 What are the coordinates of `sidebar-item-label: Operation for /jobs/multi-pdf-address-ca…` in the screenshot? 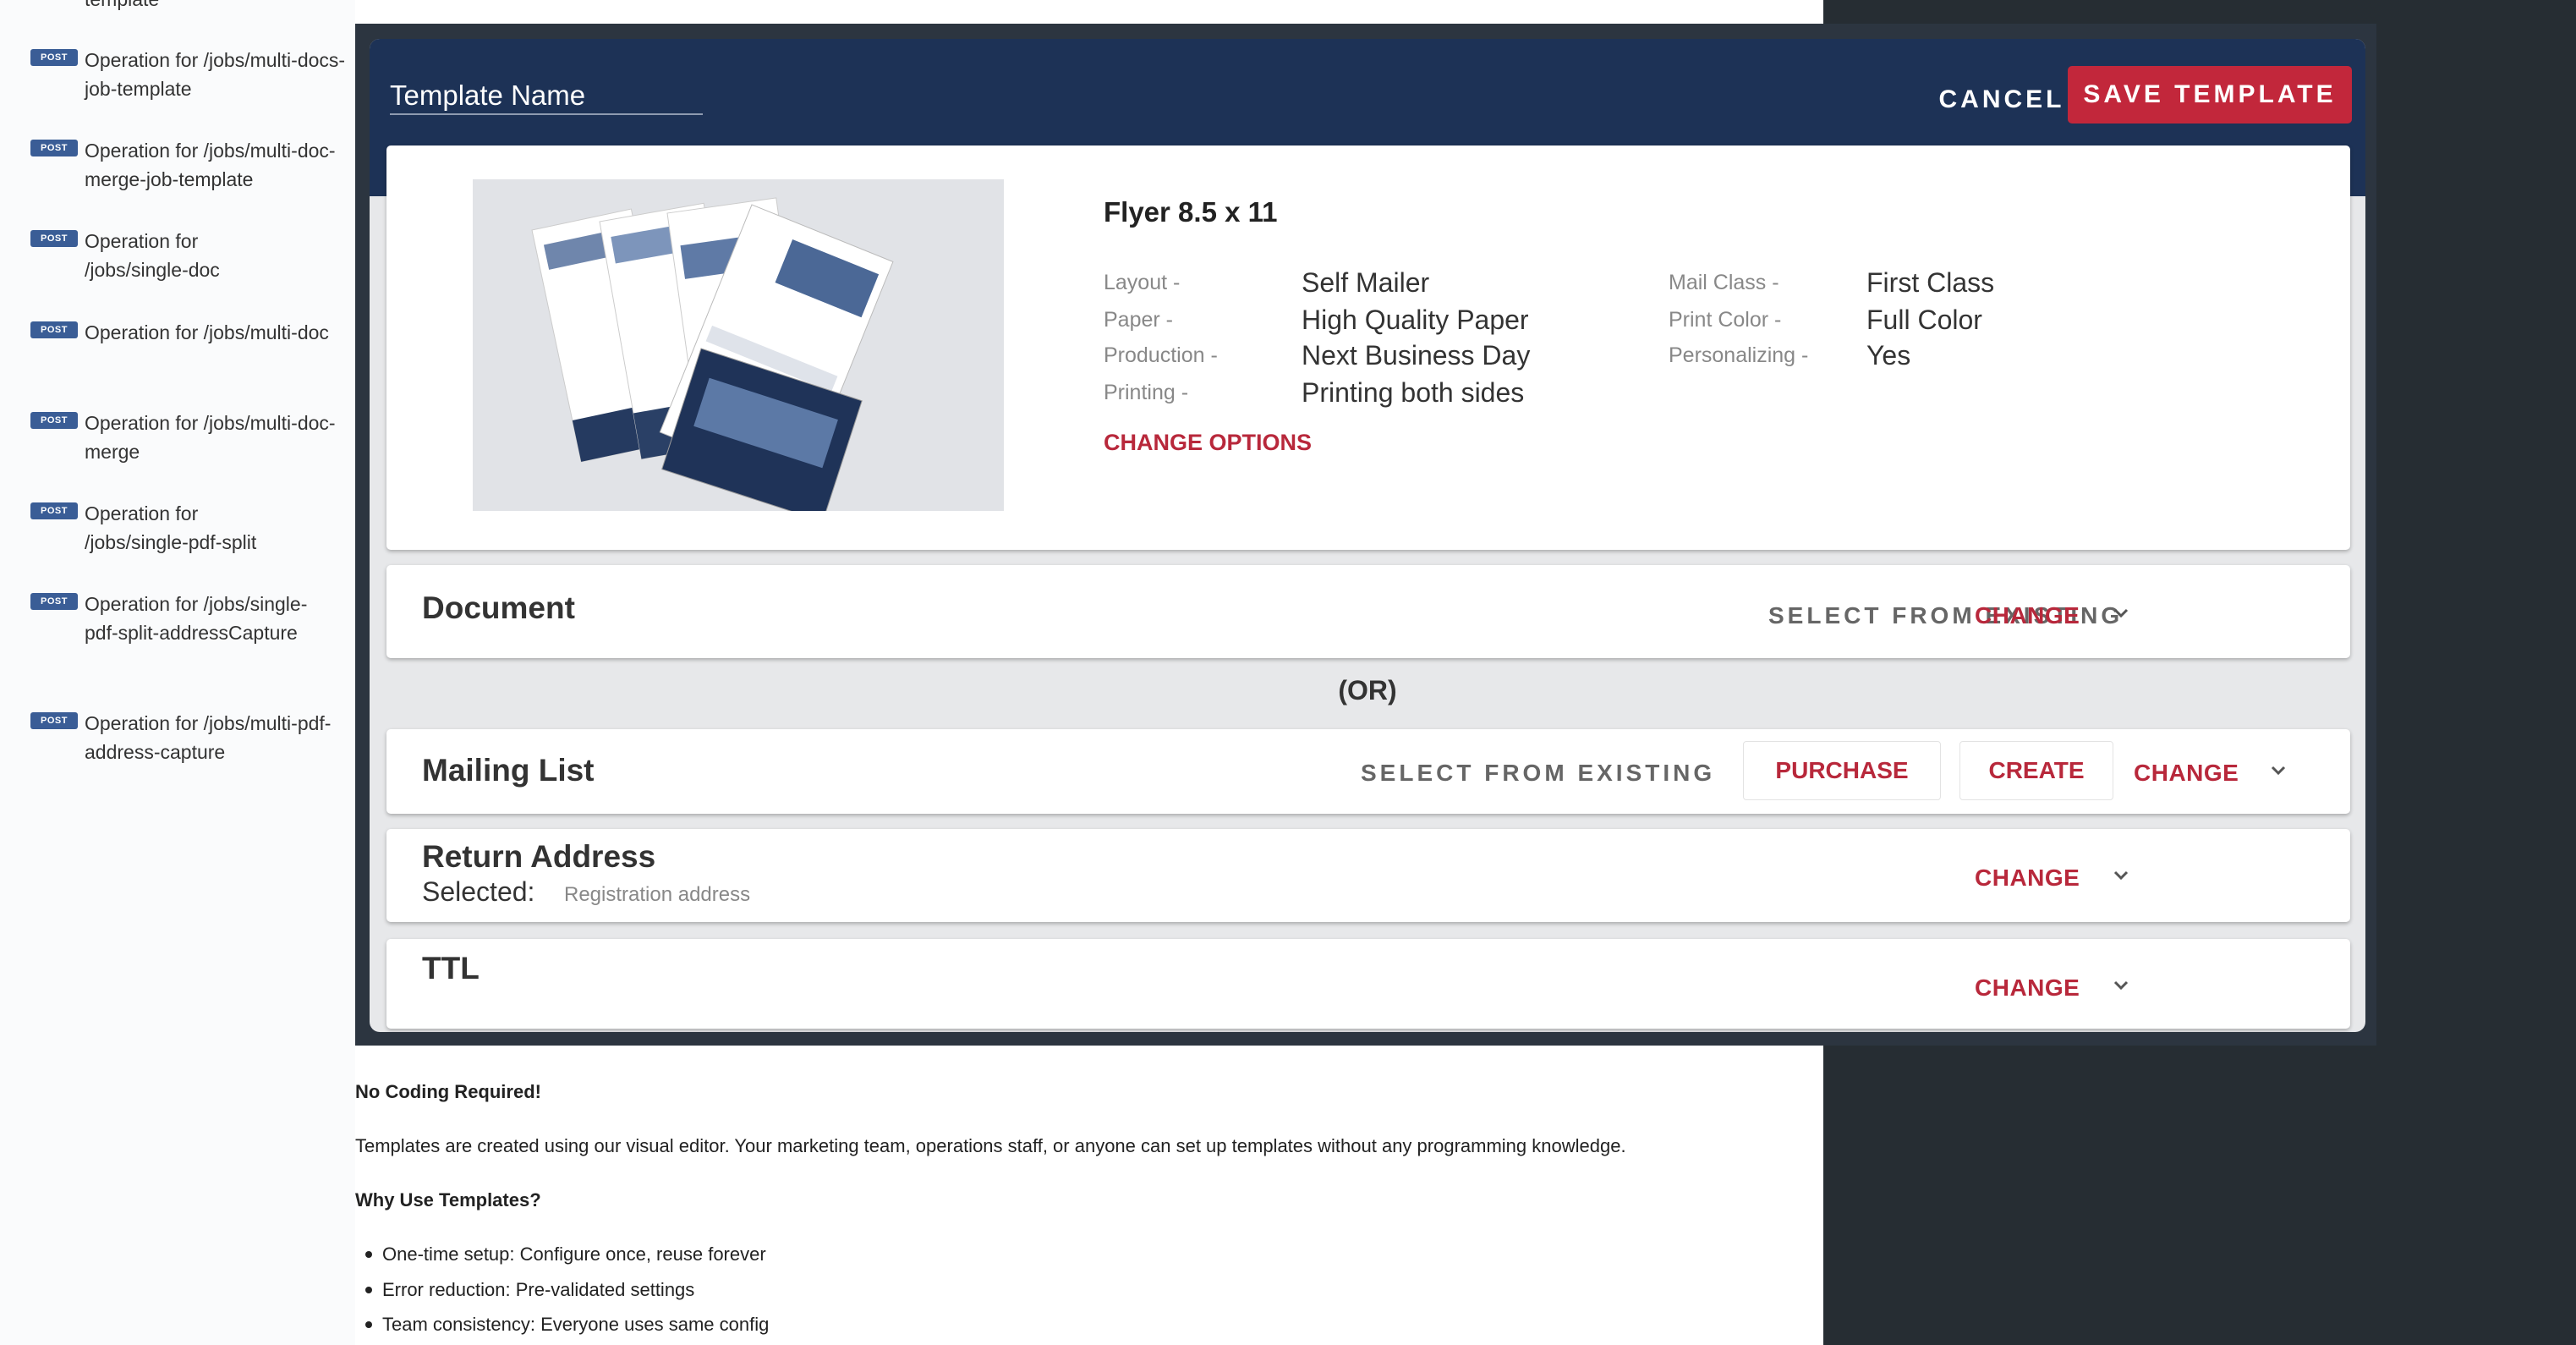 It's located at (208, 738).